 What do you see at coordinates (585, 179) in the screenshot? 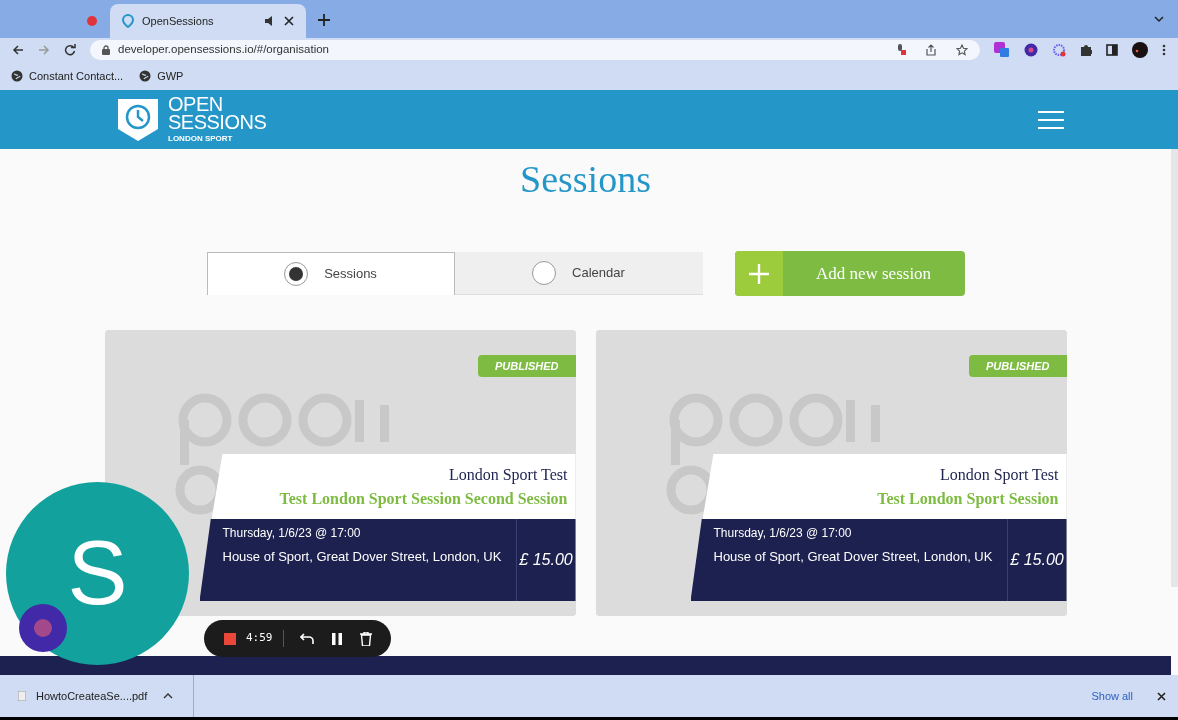
I see `page-heading: Sessions` at bounding box center [585, 179].